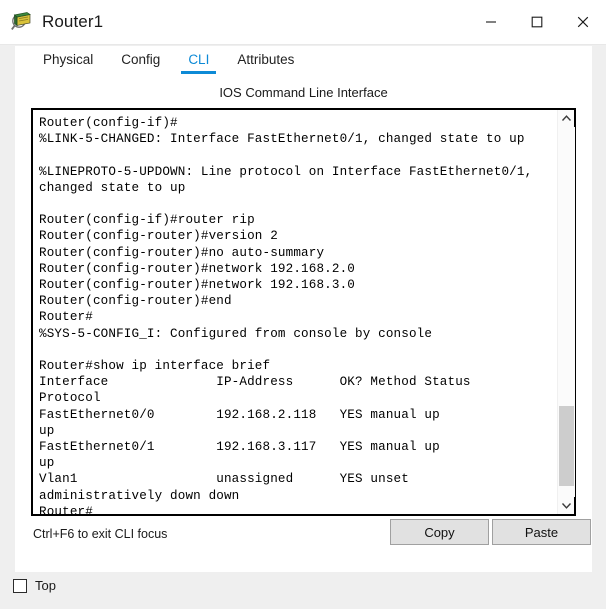 This screenshot has width=606, height=609. Describe the element at coordinates (100, 534) in the screenshot. I see `cli-focus-hint: Ctrl+F6 to exit CLI focus` at that location.